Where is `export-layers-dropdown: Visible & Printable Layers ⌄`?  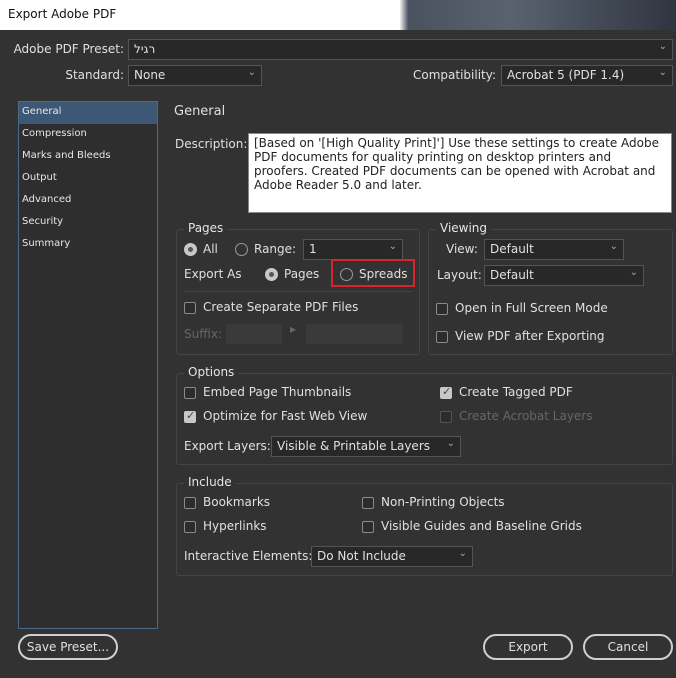 export-layers-dropdown: Visible & Printable Layers ⌄ is located at coordinates (366, 446).